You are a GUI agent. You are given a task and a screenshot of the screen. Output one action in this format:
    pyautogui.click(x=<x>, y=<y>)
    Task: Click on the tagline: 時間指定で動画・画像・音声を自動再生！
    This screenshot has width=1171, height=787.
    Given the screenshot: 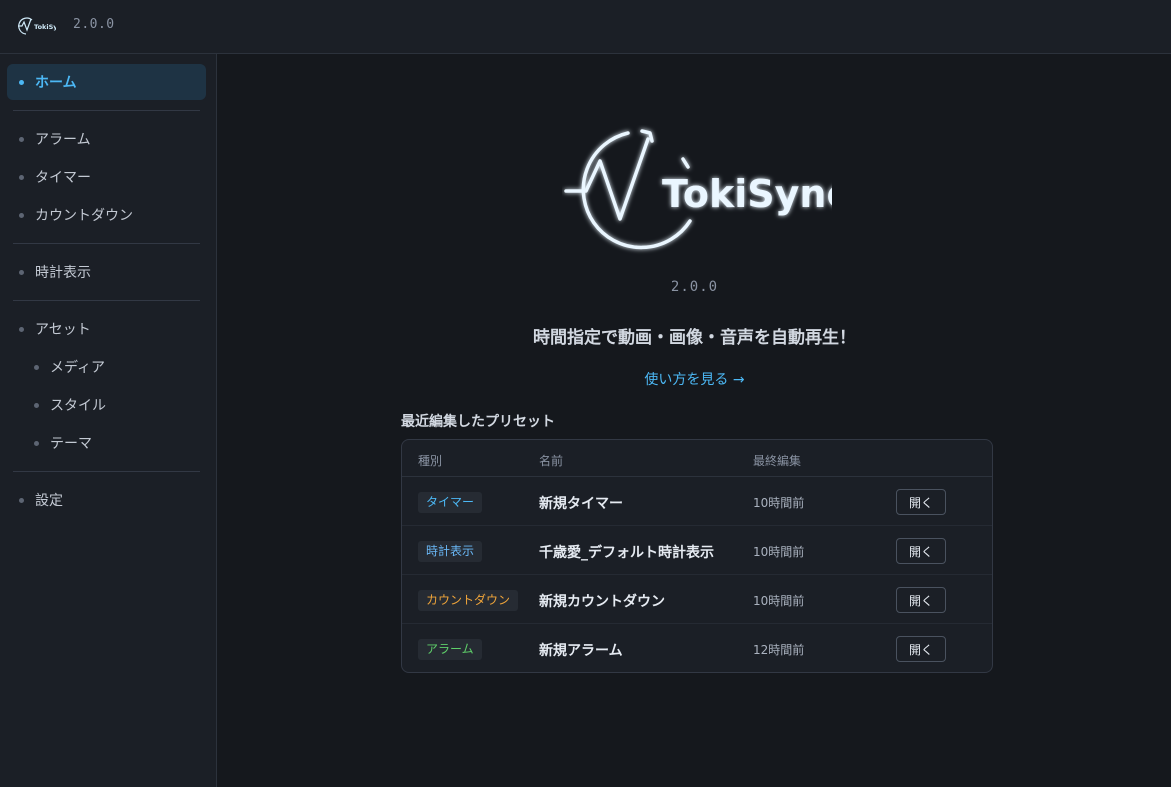 What is the action you would take?
    pyautogui.click(x=694, y=338)
    